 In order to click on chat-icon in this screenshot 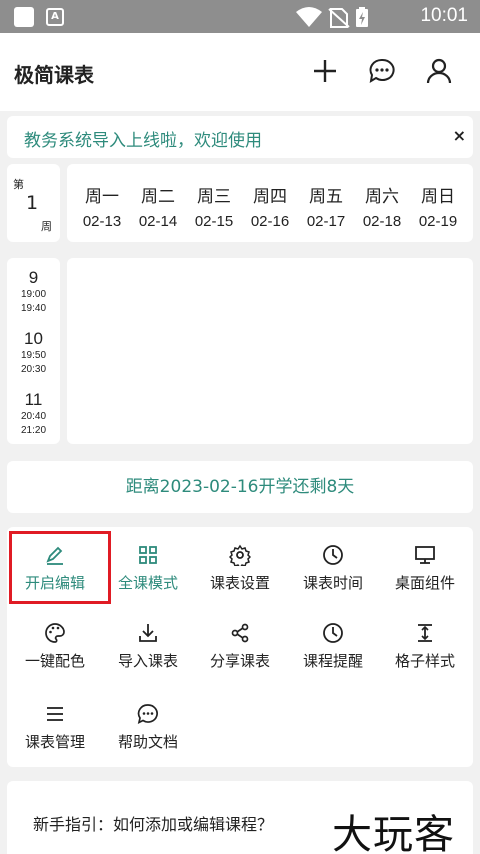, I will do `click(382, 70)`.